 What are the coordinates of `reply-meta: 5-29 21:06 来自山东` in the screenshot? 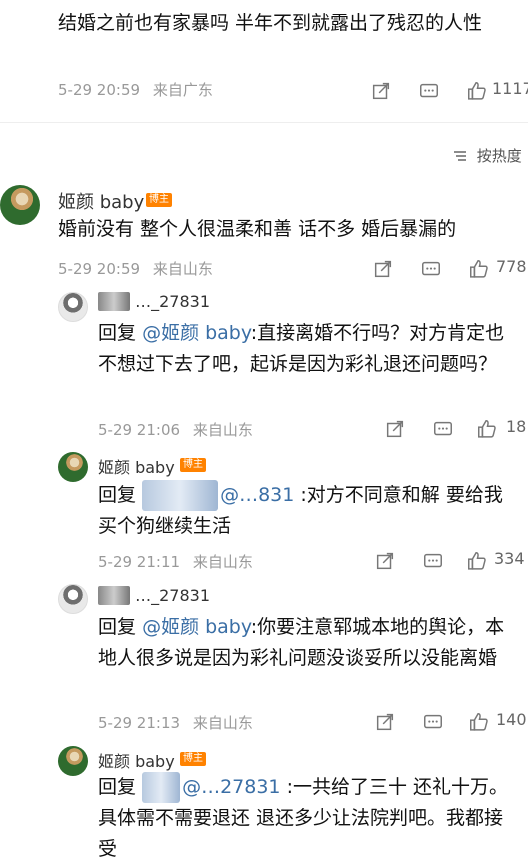 It's located at (175, 430).